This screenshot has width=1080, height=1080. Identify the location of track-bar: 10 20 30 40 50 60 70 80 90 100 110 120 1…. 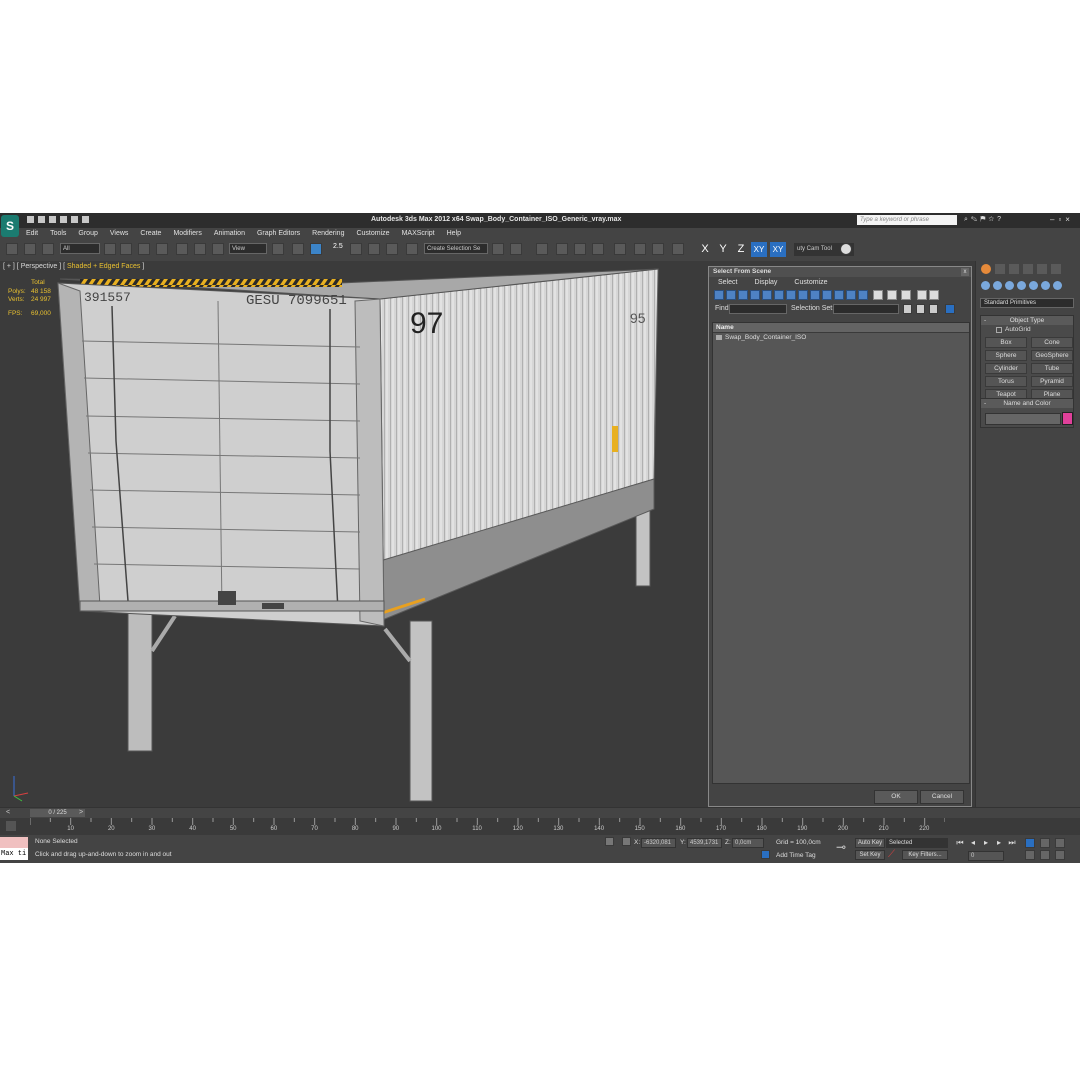
(540, 826).